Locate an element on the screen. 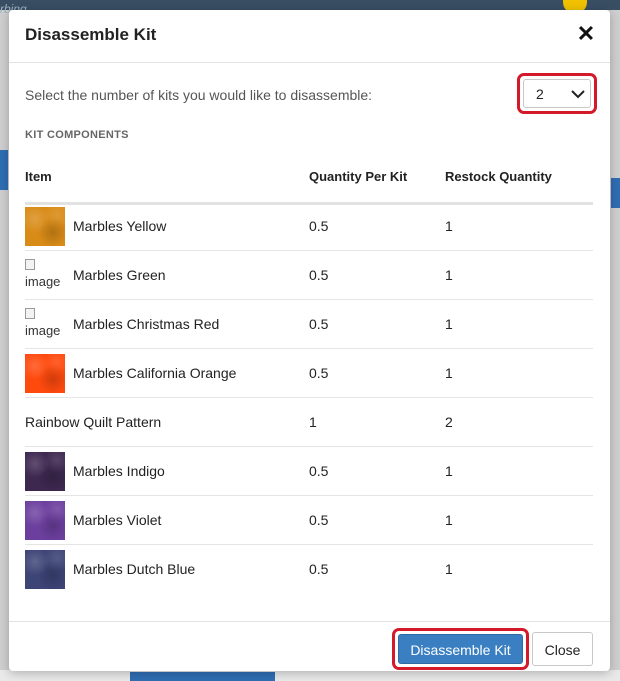 Image resolution: width=620 pixels, height=681 pixels. table-row: Marbles Violet 0.5 1 is located at coordinates (309, 520).